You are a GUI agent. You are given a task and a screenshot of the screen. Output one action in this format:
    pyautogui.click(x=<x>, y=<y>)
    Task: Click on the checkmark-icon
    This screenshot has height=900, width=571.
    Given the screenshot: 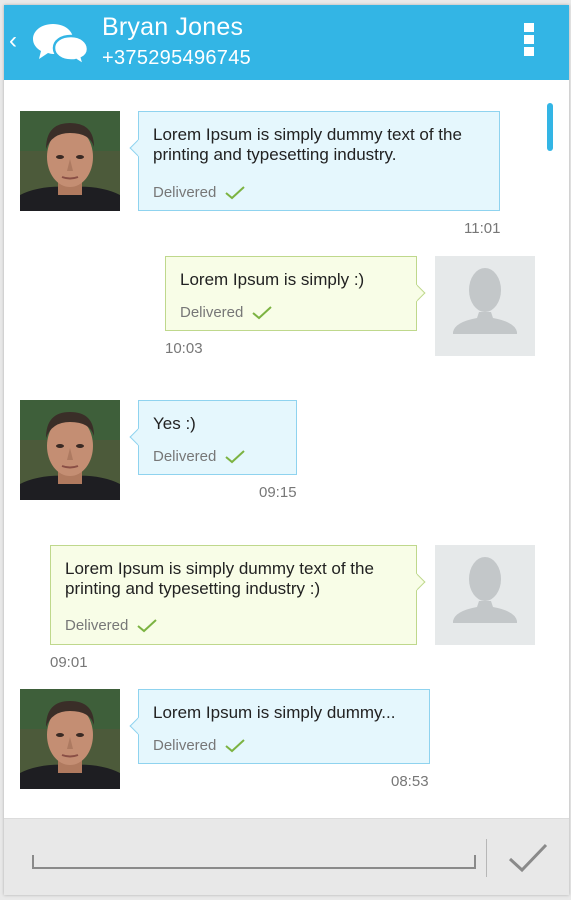 What is the action you would take?
    pyautogui.click(x=528, y=858)
    